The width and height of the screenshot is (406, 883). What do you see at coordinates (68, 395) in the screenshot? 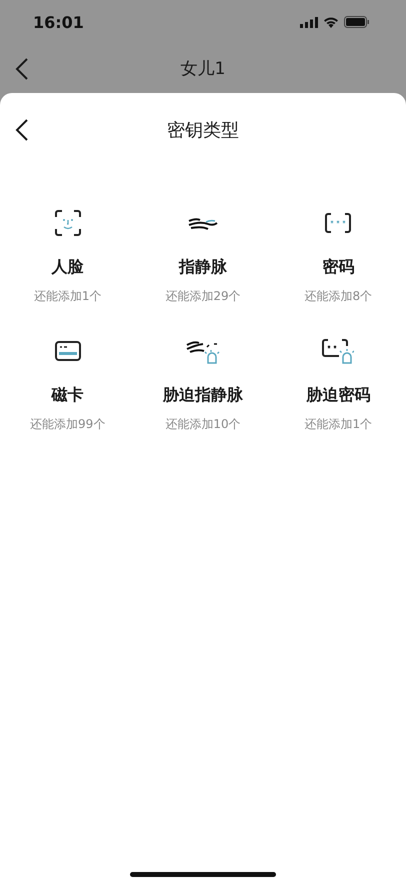
I see `key-type-name: 磁卡` at bounding box center [68, 395].